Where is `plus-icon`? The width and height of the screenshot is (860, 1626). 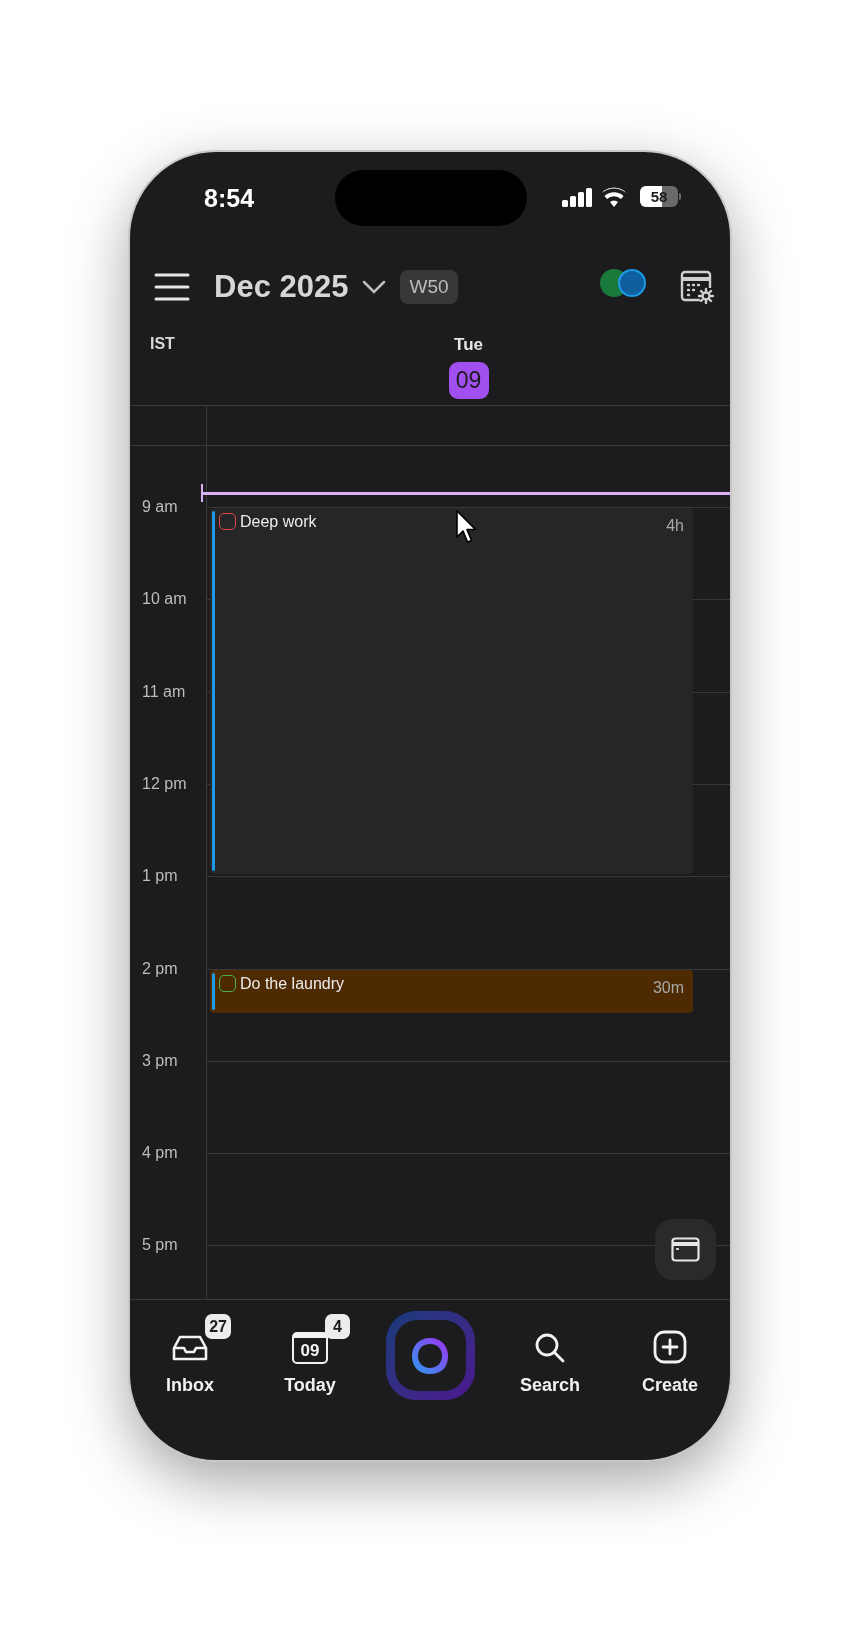 plus-icon is located at coordinates (670, 1347).